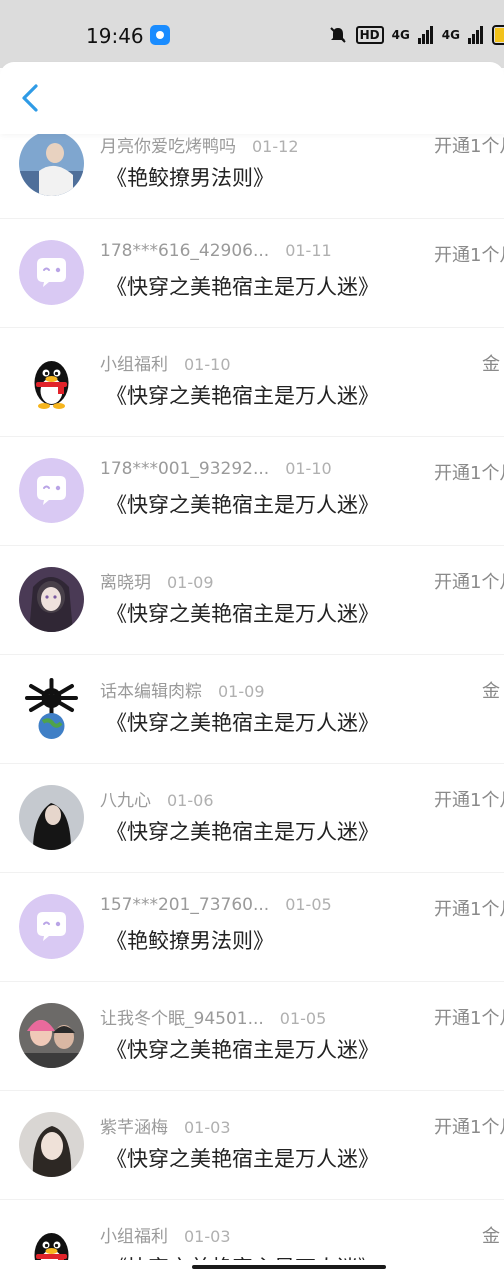 Image resolution: width=504 pixels, height=1280 pixels. I want to click on list-item: 小组福利 01-10 《快穿之美艳宿主是万人迷》 金, so click(252, 382).